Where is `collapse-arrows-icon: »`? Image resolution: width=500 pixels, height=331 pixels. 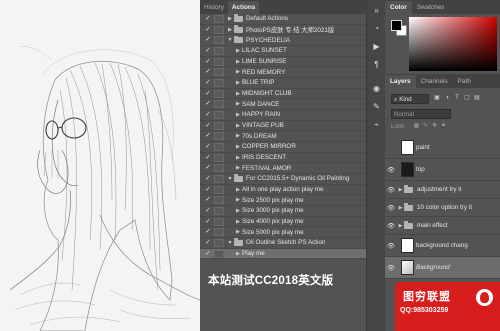 collapse-arrows-icon: » is located at coordinates (376, 10).